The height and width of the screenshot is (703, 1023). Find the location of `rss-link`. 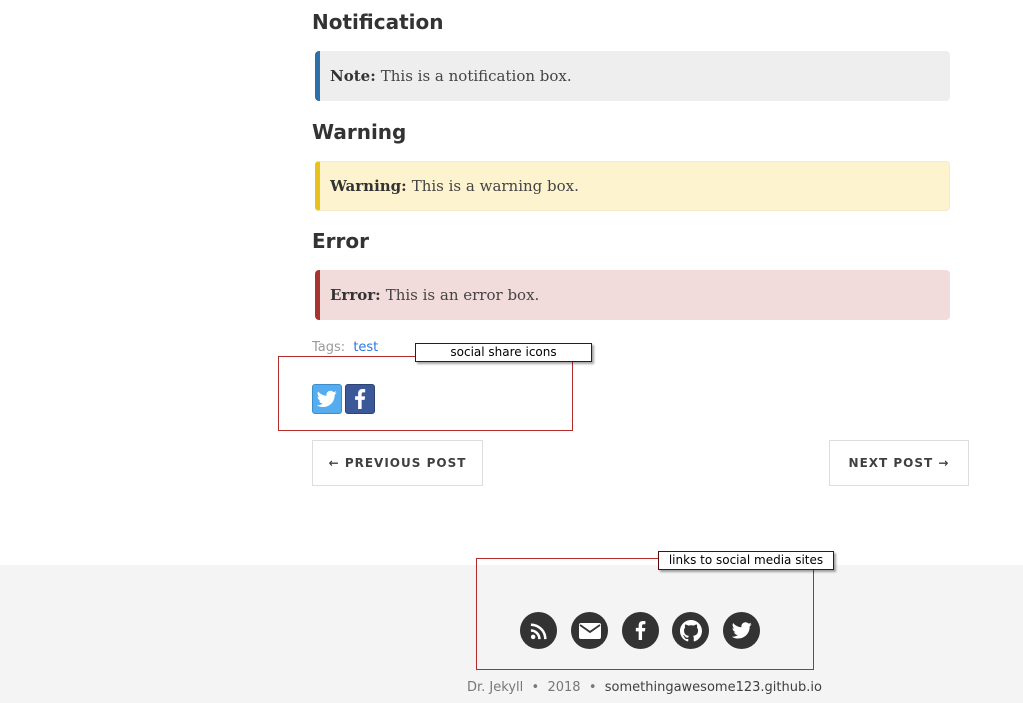

rss-link is located at coordinates (538, 630).